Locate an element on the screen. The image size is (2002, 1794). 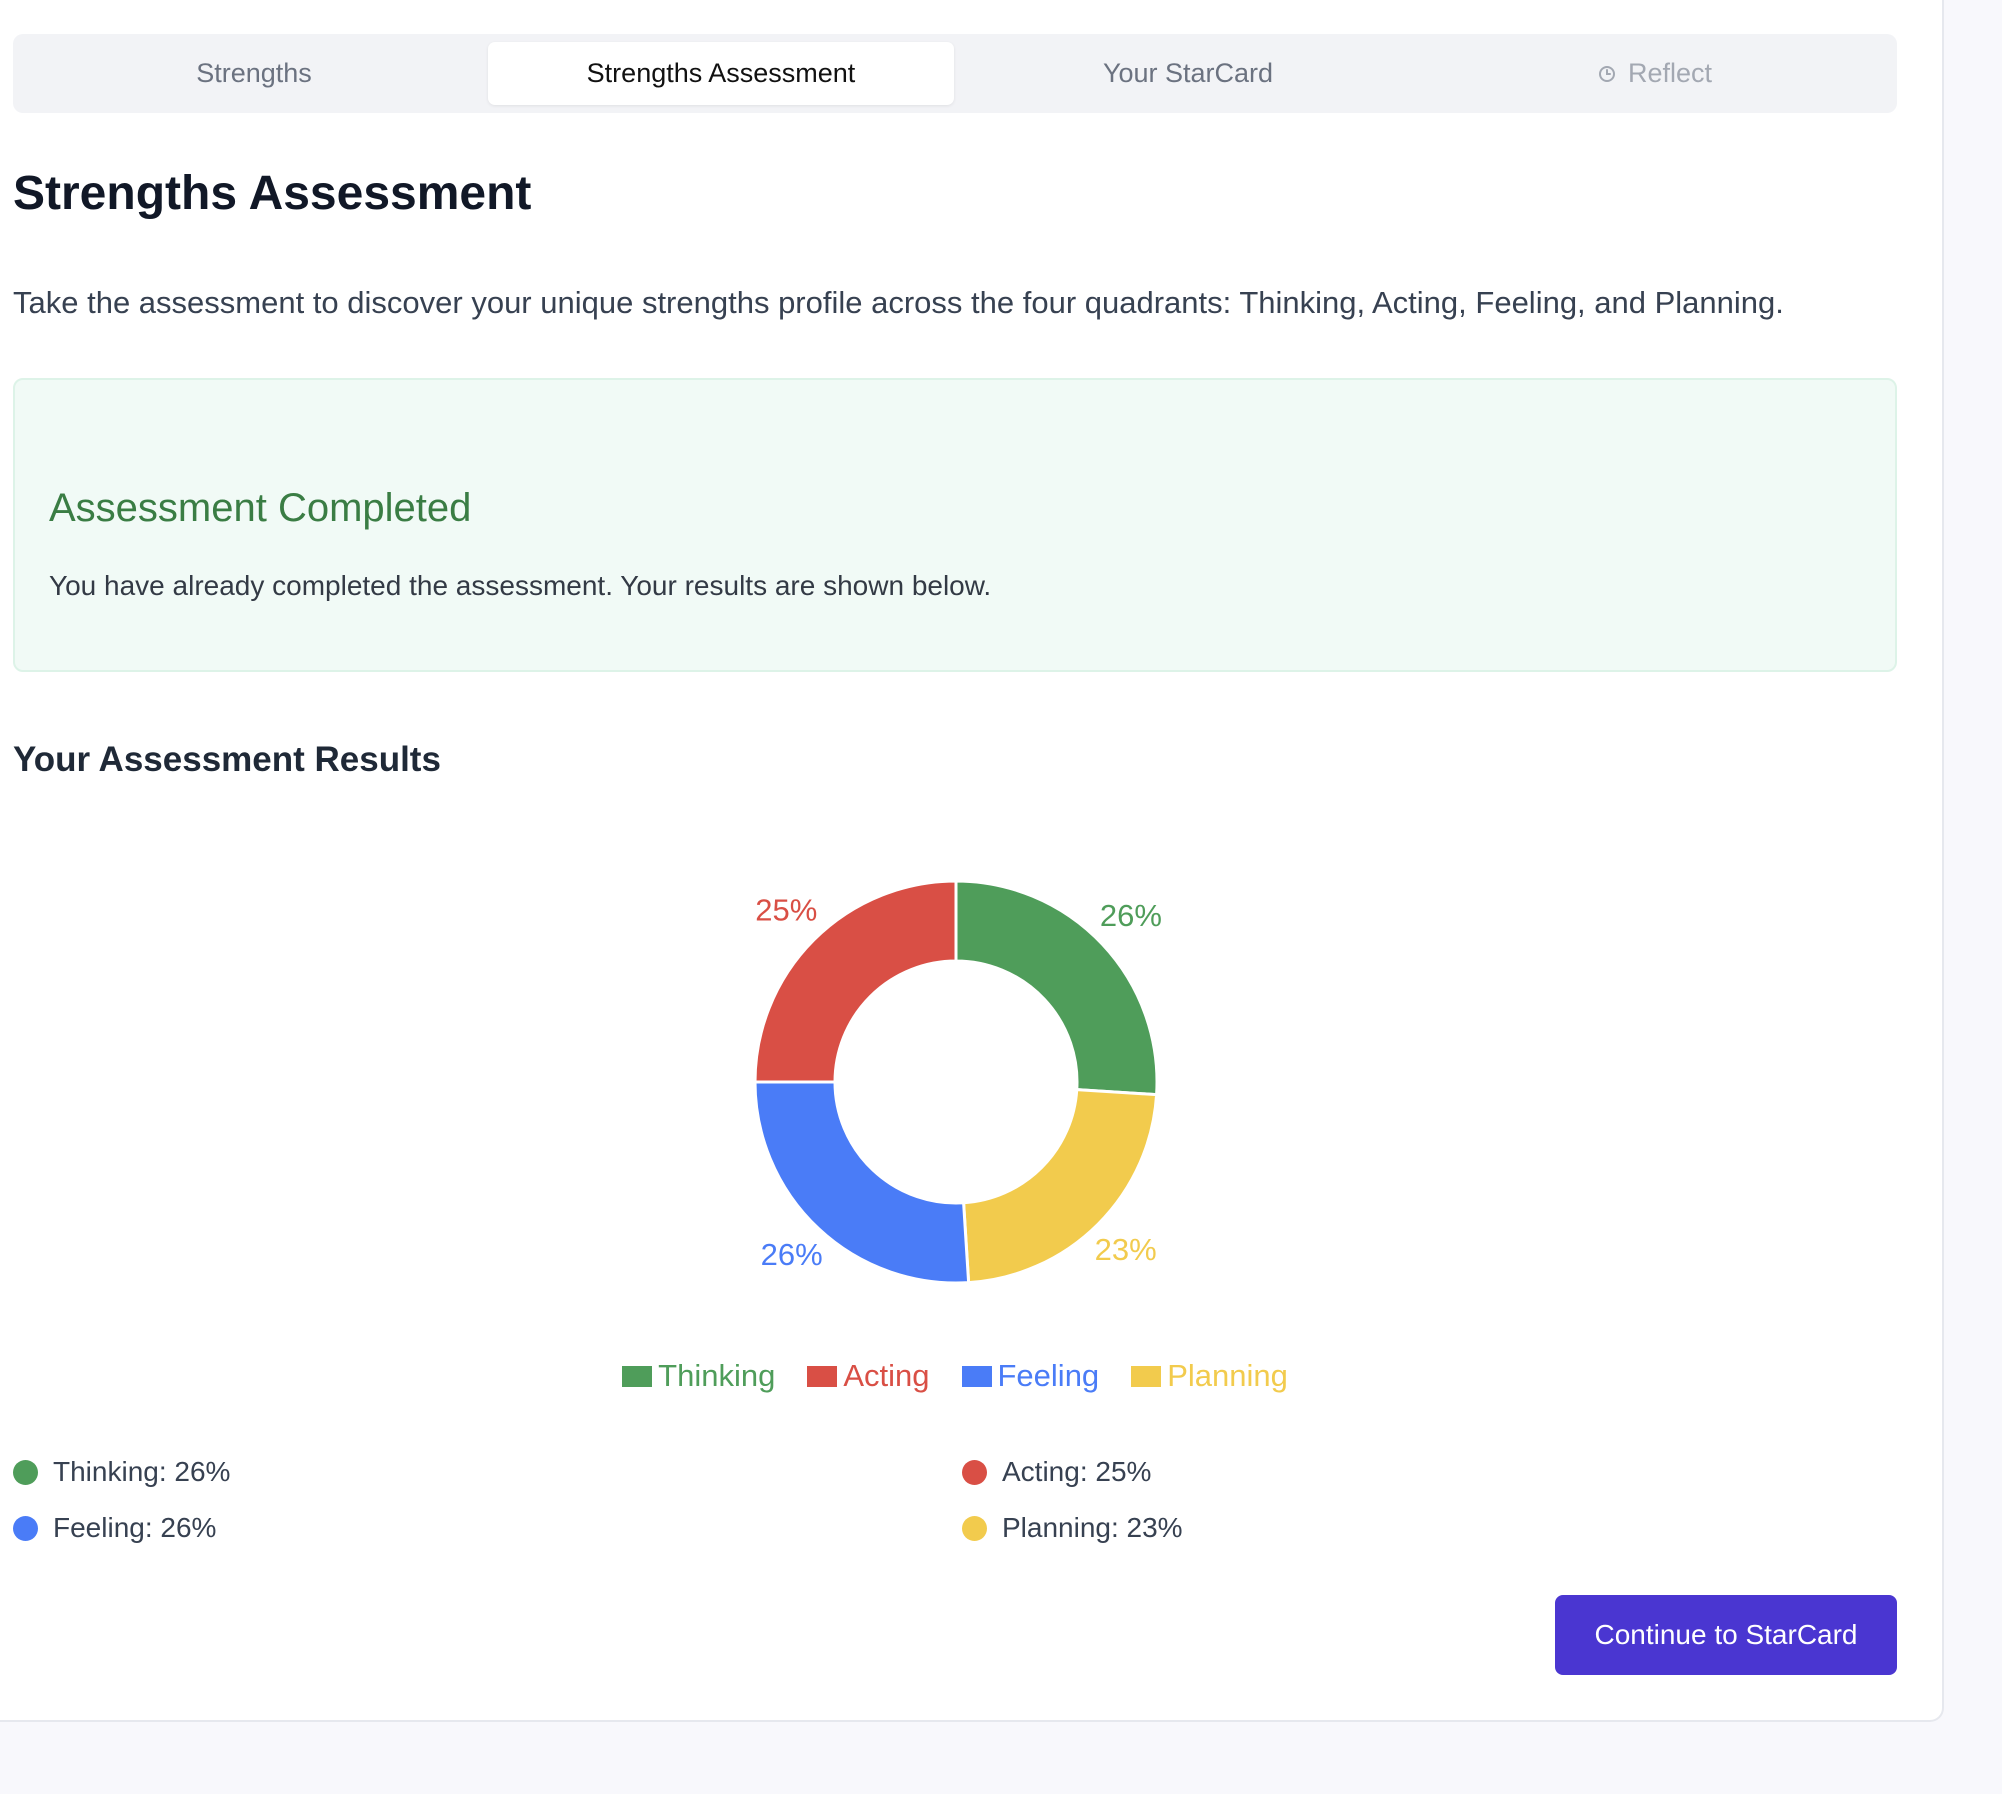
legend-item-planning: Planning is located at coordinates (1209, 1376).